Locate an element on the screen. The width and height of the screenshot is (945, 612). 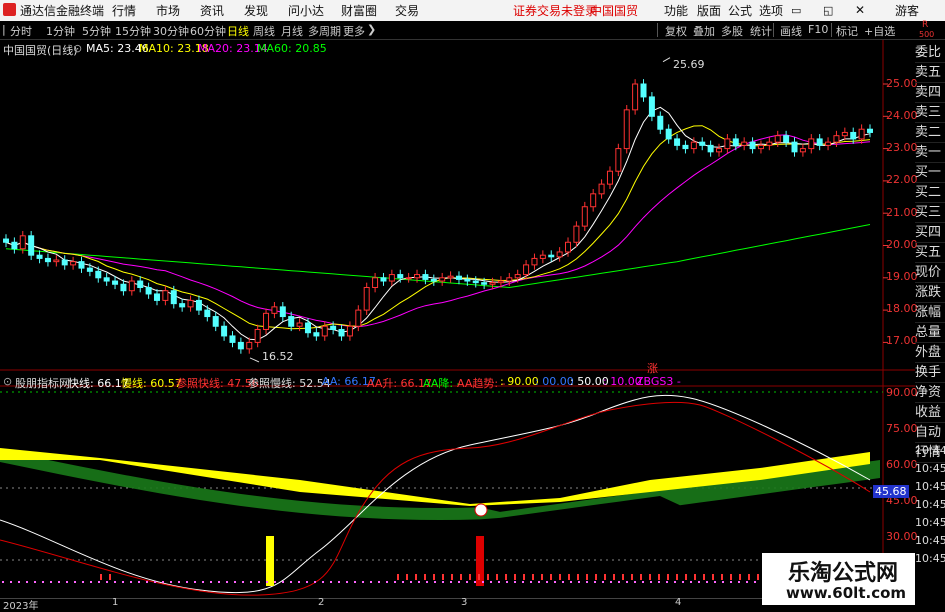
chevron-right-icon: ❯ is located at coordinates (371, 29).